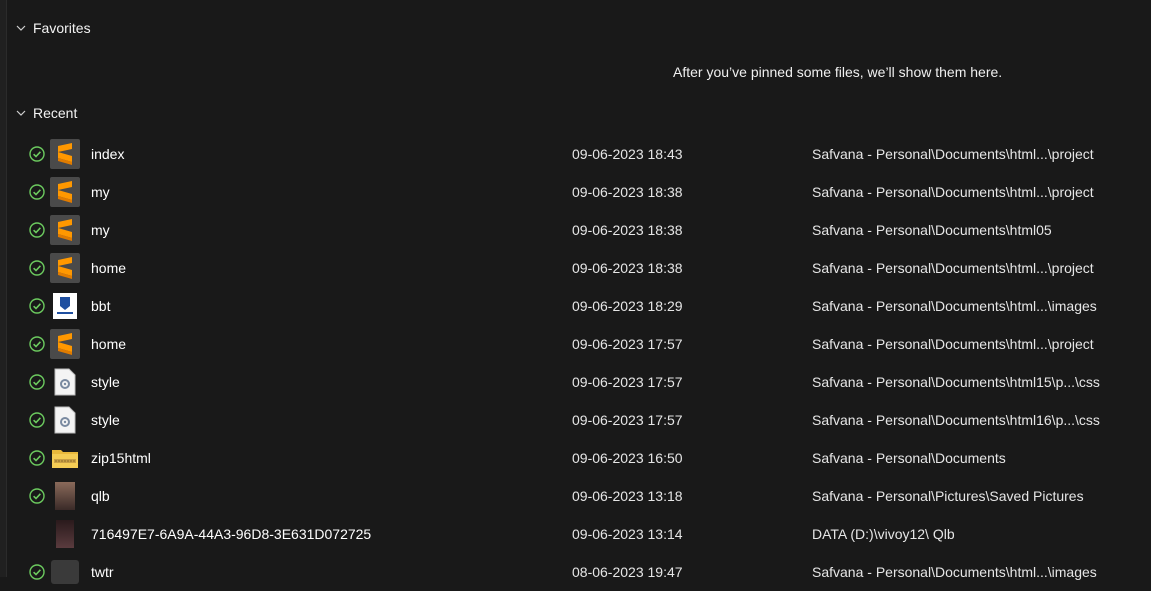 The height and width of the screenshot is (591, 1151). What do you see at coordinates (627, 534) in the screenshot?
I see `file-date-modified: 09-06-2023 13:14` at bounding box center [627, 534].